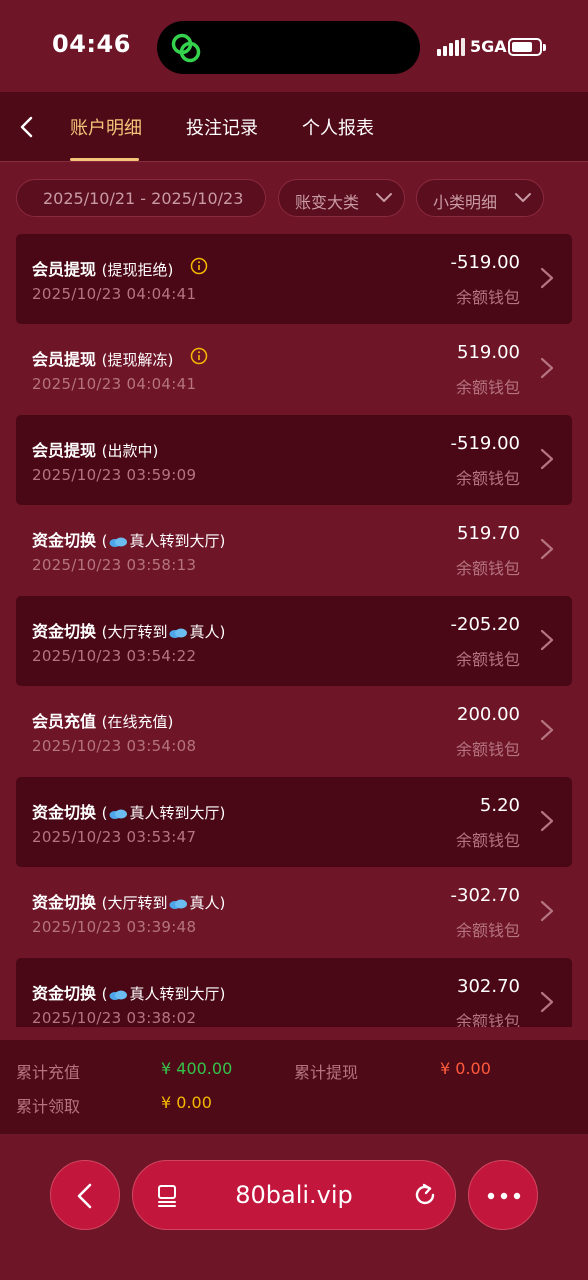 This screenshot has width=588, height=1280. What do you see at coordinates (327, 202) in the screenshot?
I see `category-filter-label: 账变大类` at bounding box center [327, 202].